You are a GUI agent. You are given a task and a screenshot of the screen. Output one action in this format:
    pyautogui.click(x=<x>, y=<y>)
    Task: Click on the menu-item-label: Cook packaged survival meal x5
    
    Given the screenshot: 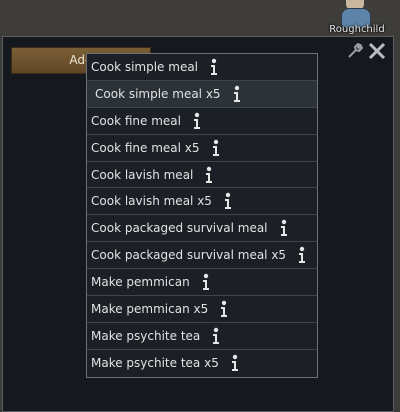 What is the action you would take?
    pyautogui.click(x=189, y=255)
    